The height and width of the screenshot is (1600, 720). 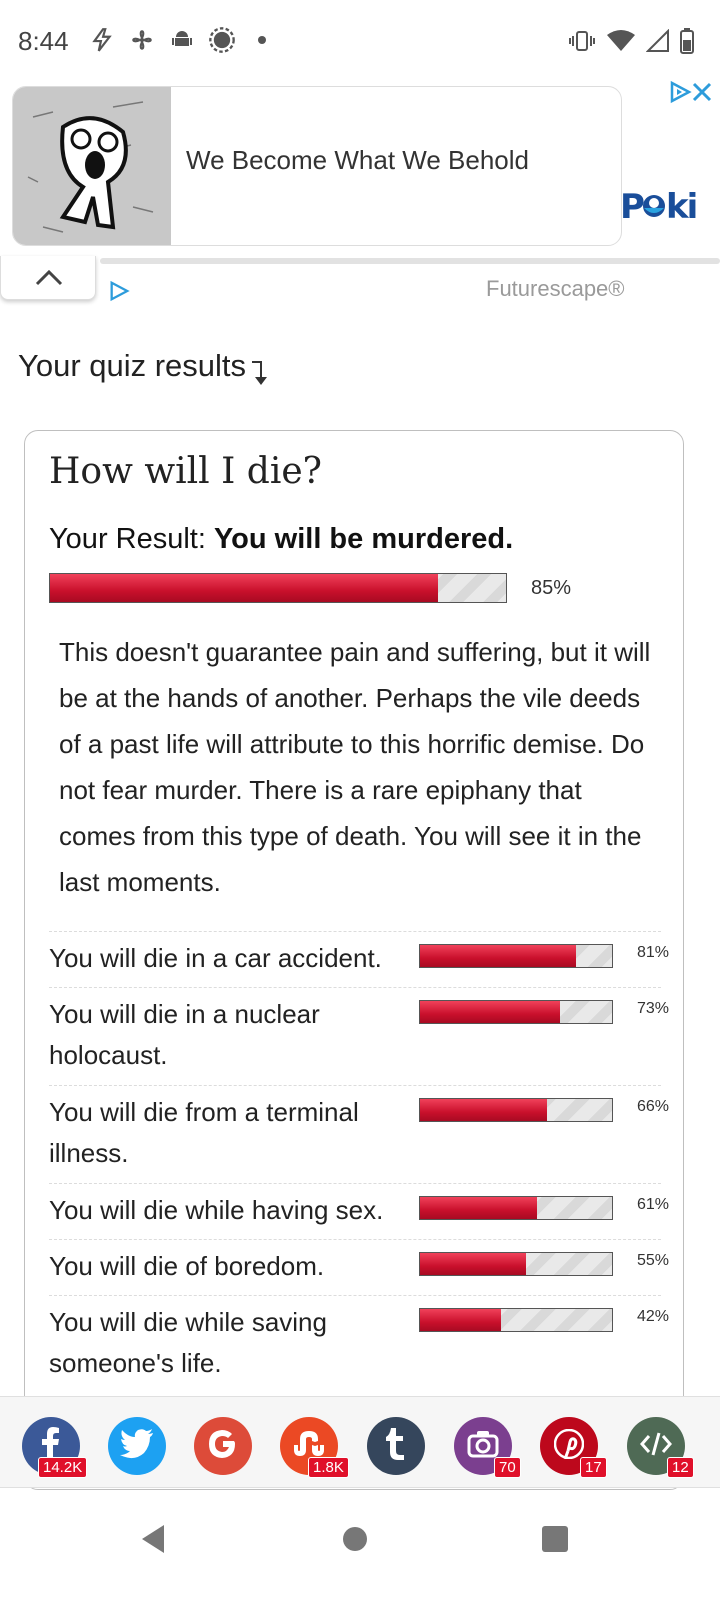 I want to click on other-result-label: You will die while having sex., so click(x=216, y=1210).